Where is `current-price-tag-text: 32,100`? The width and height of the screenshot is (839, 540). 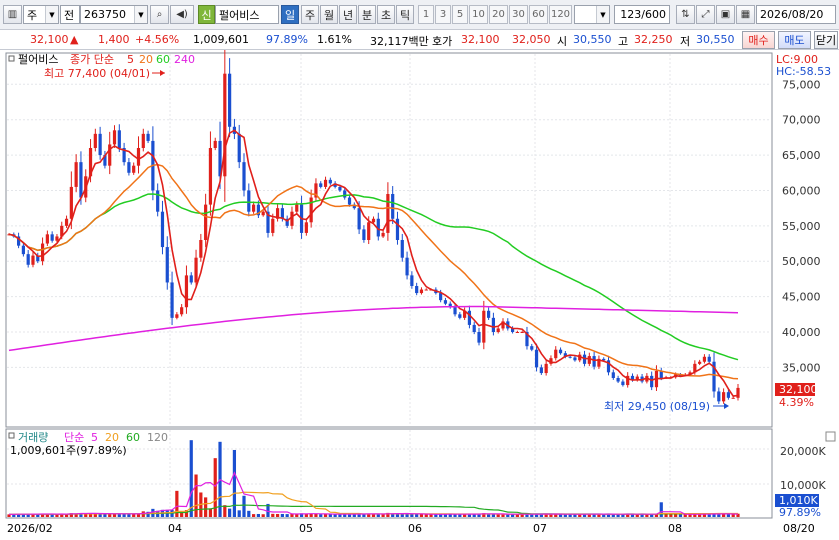
current-price-tag-text: 32,100 is located at coordinates (798, 389).